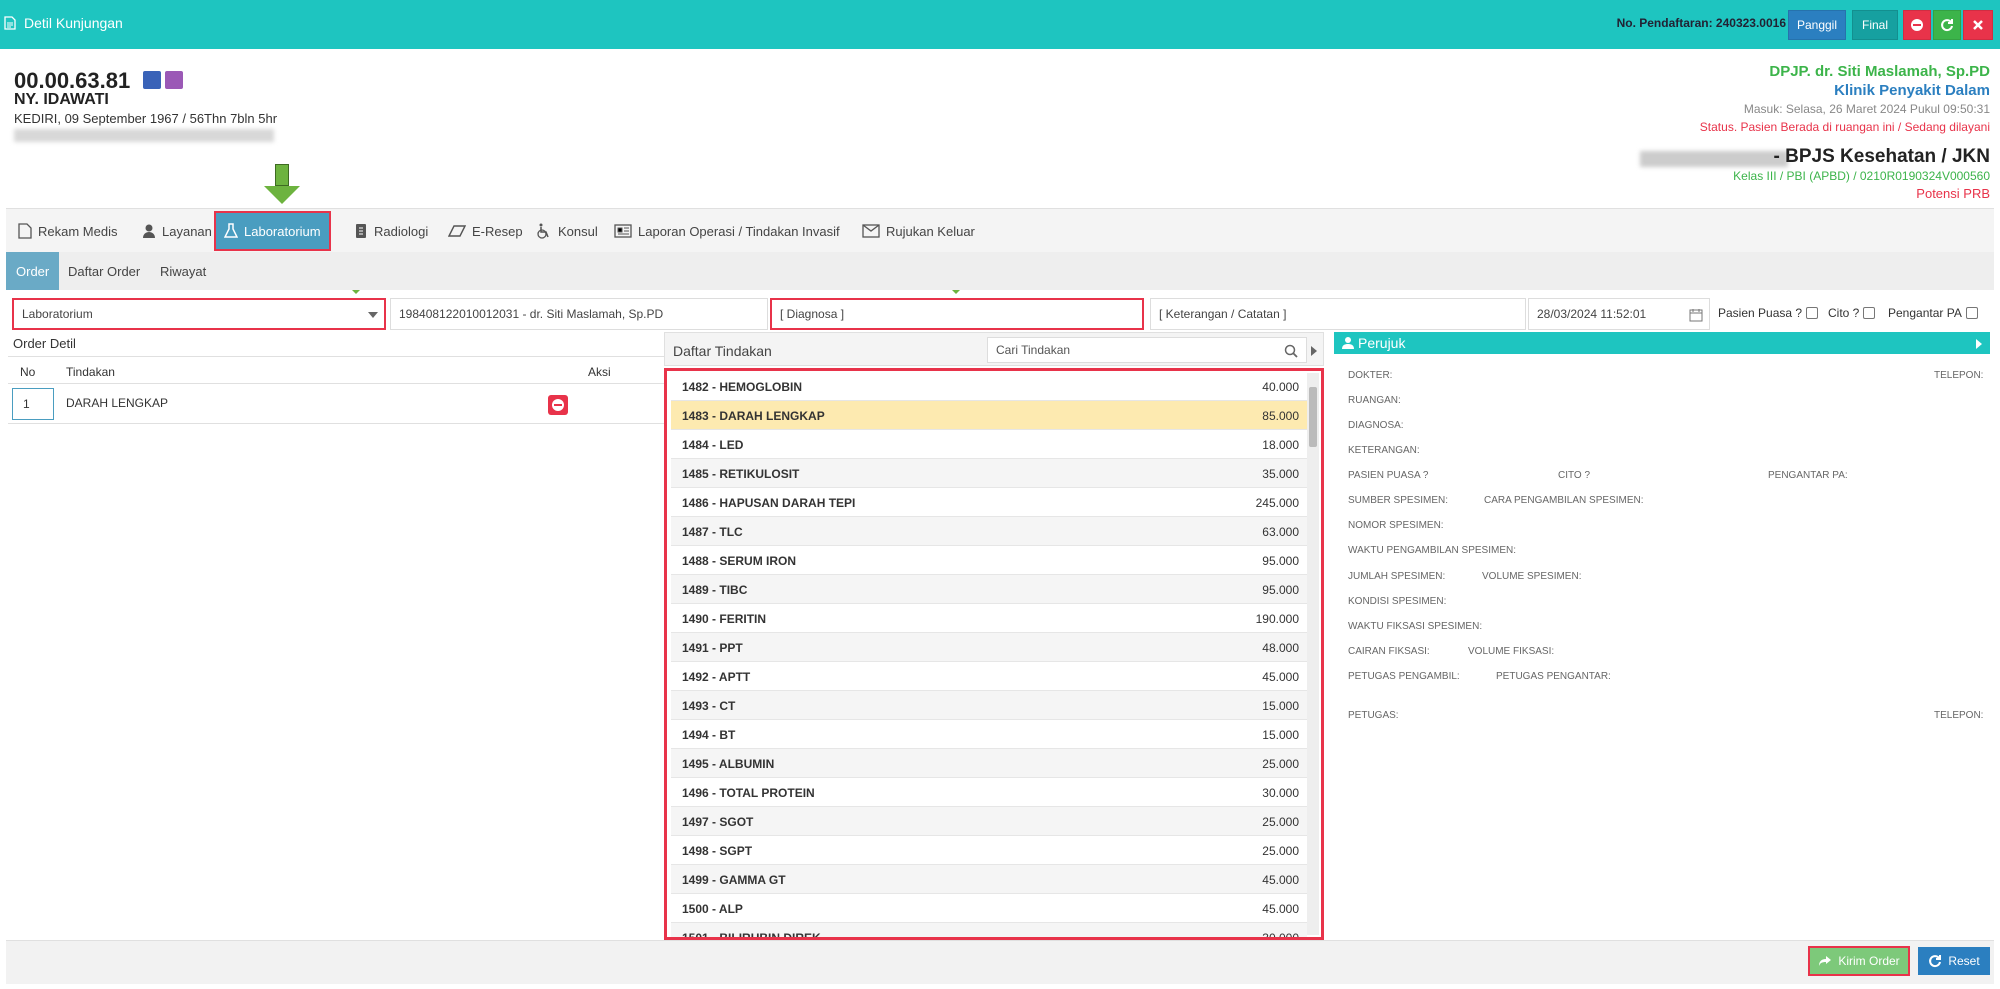  What do you see at coordinates (67, 231) in the screenshot?
I see `tab-rekam-medis: Rekam Medis` at bounding box center [67, 231].